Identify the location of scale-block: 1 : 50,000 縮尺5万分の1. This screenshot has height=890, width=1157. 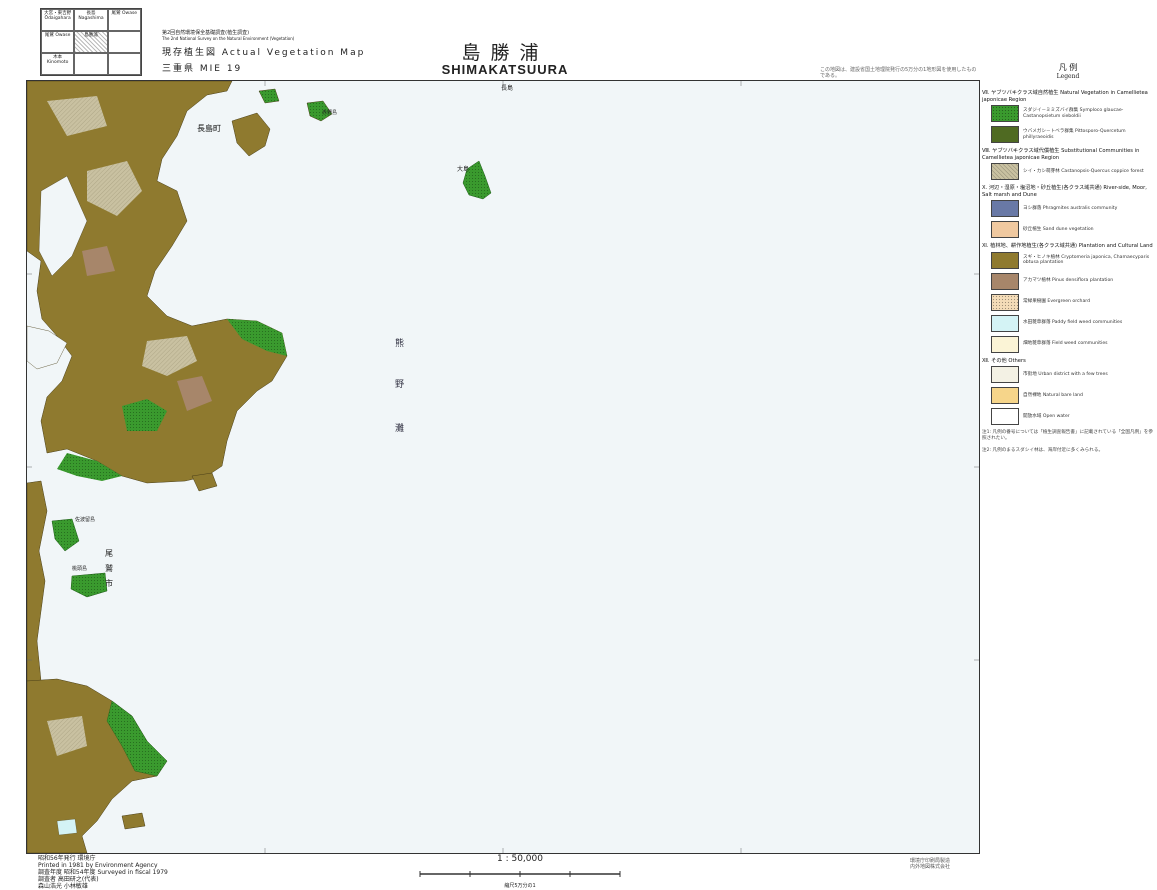
(520, 871).